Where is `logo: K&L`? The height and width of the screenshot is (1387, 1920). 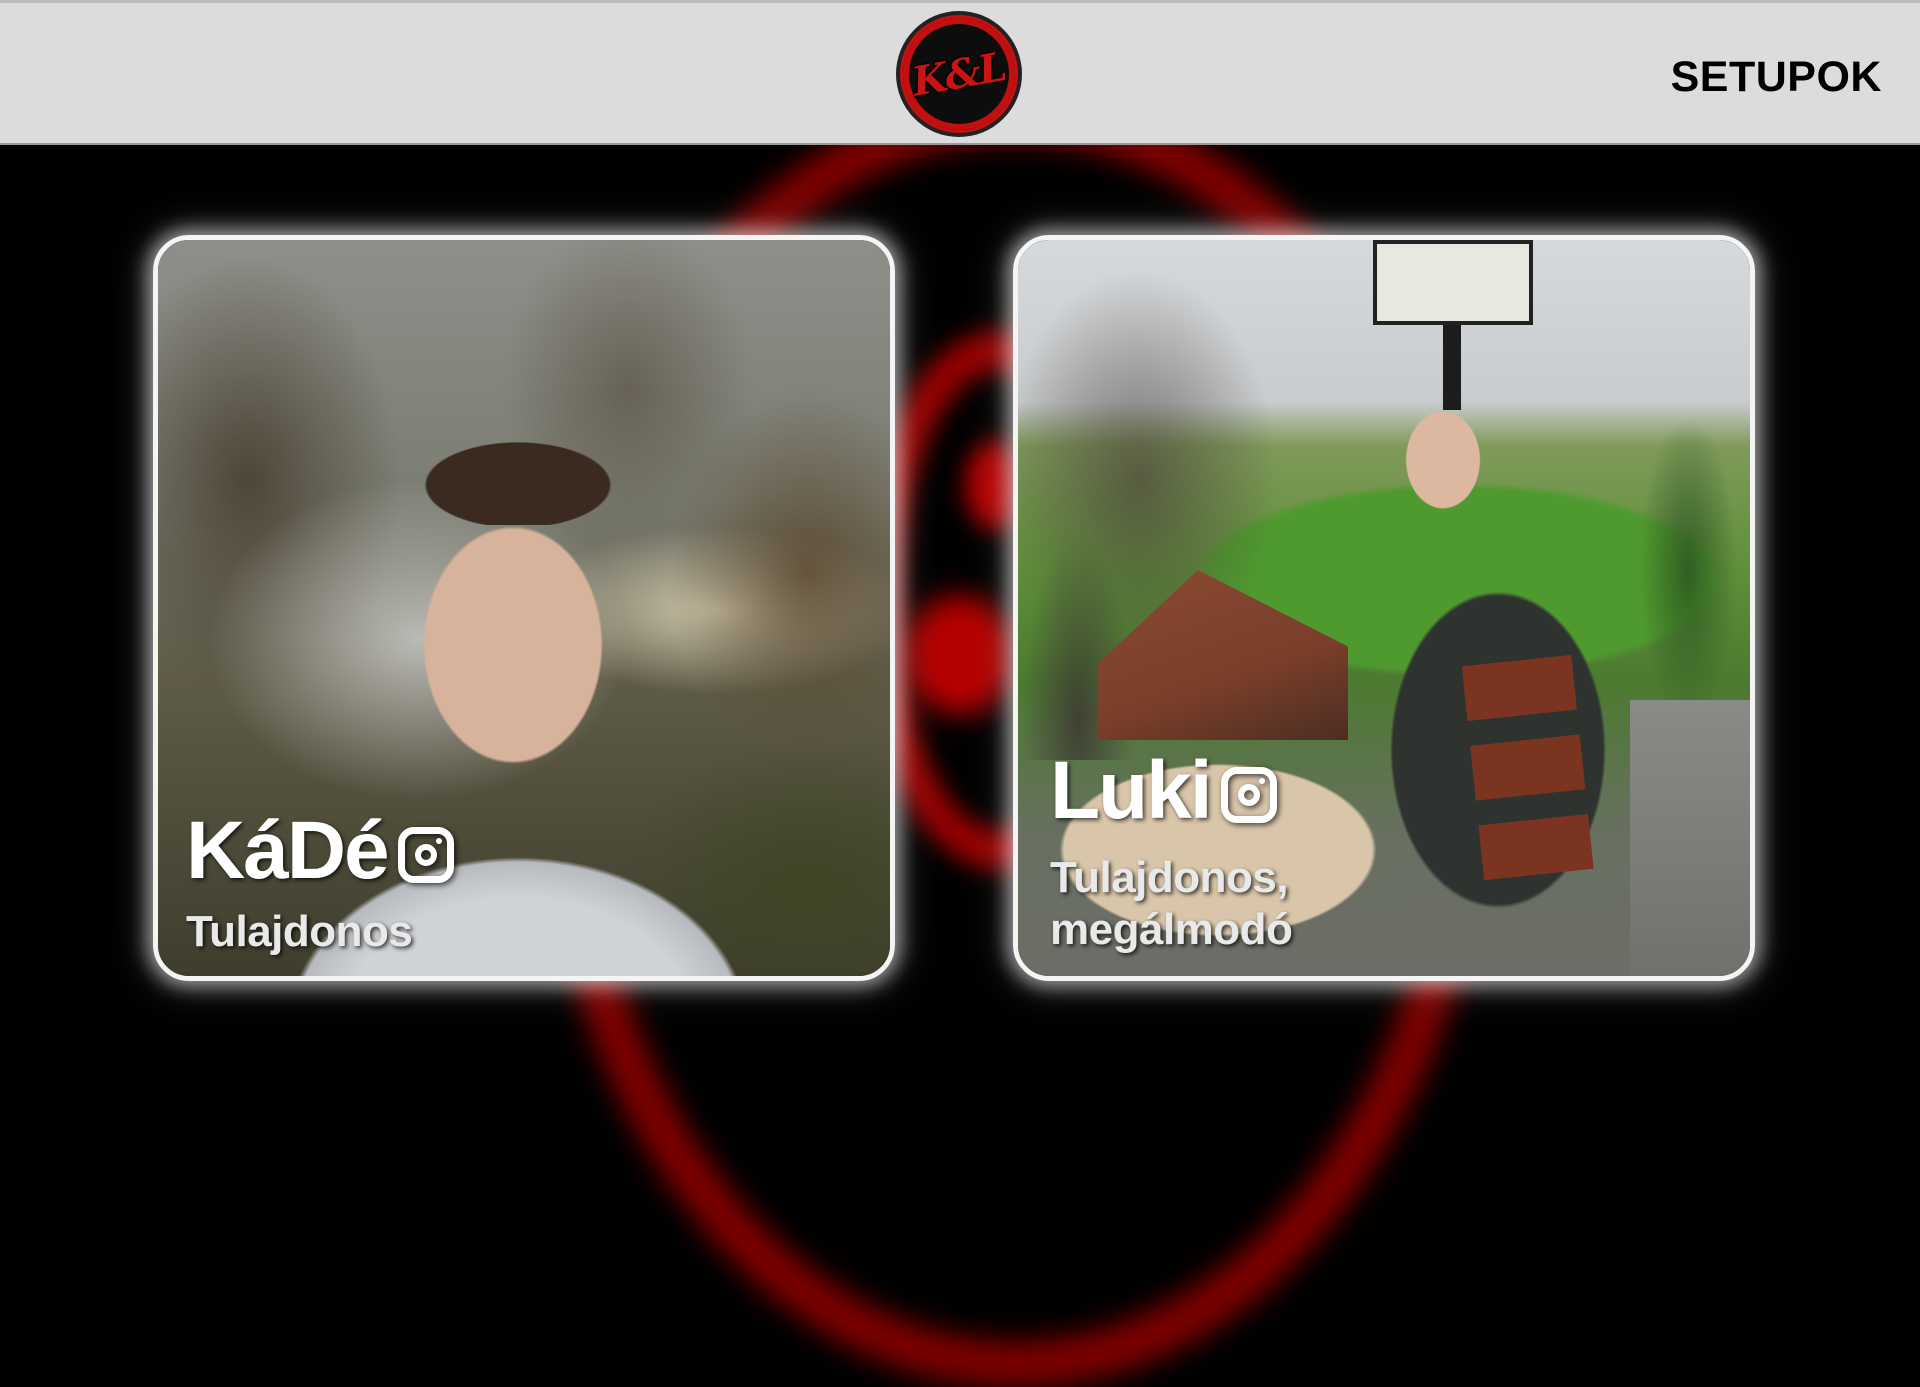
logo: K&L is located at coordinates (959, 74).